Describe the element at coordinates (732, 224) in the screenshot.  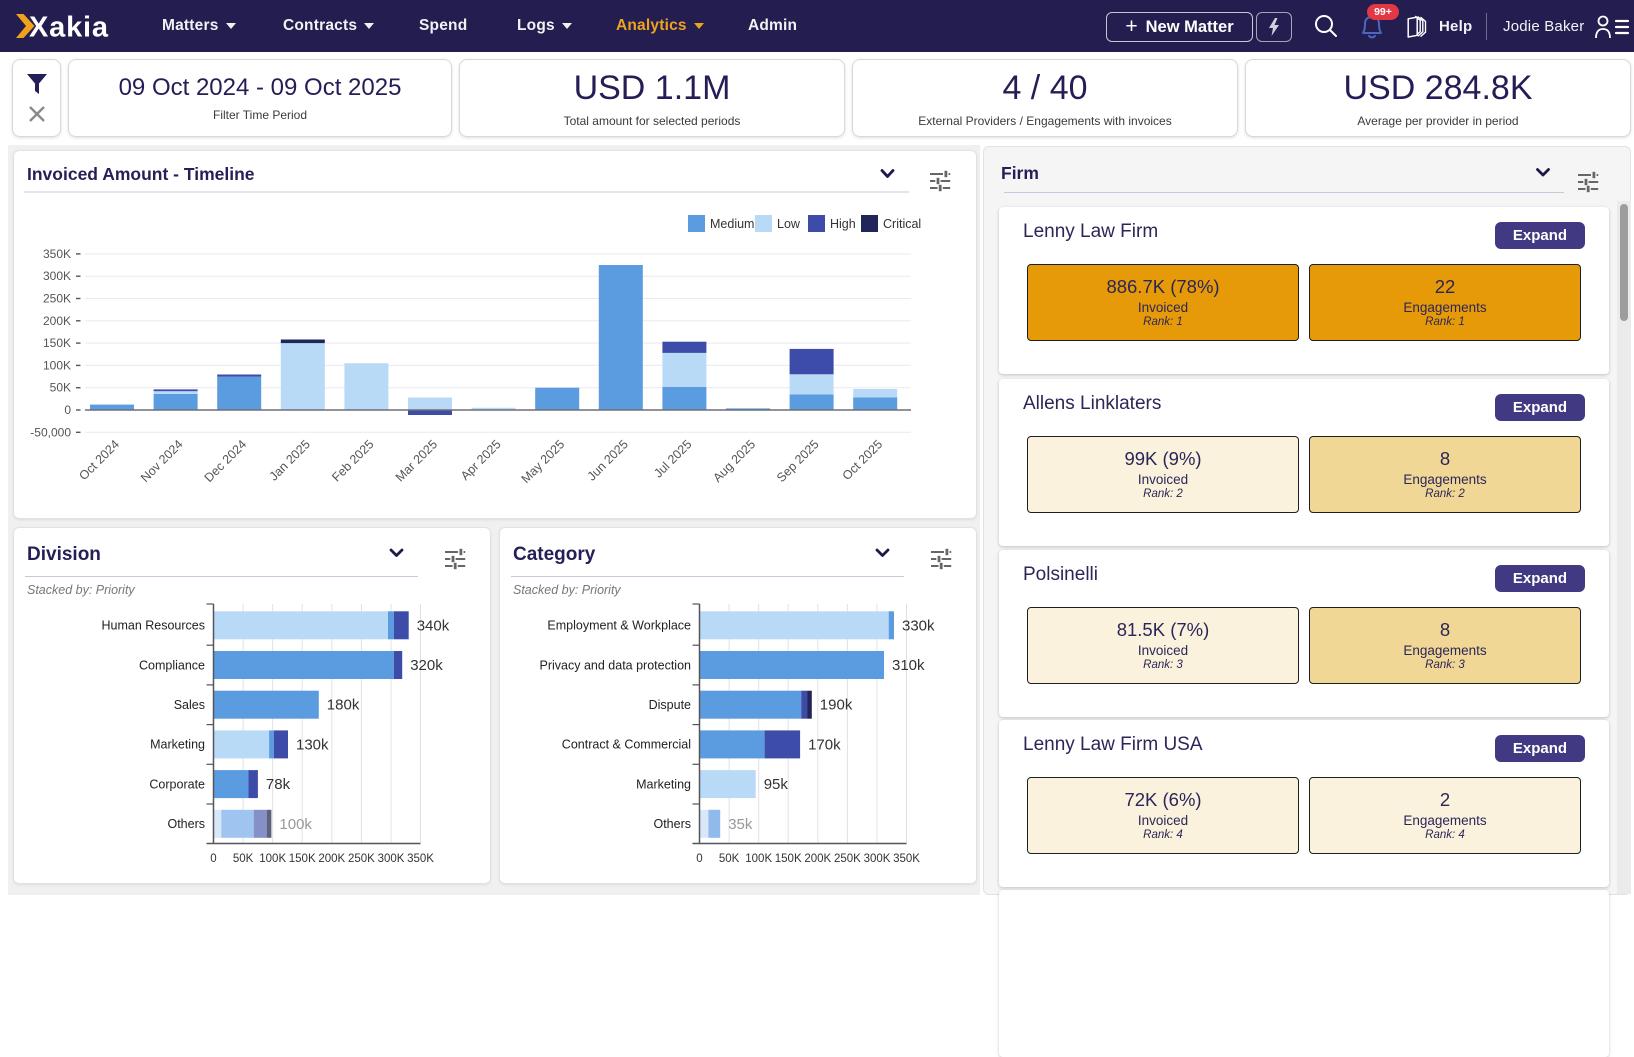
I see `svg-text: Medium` at that location.